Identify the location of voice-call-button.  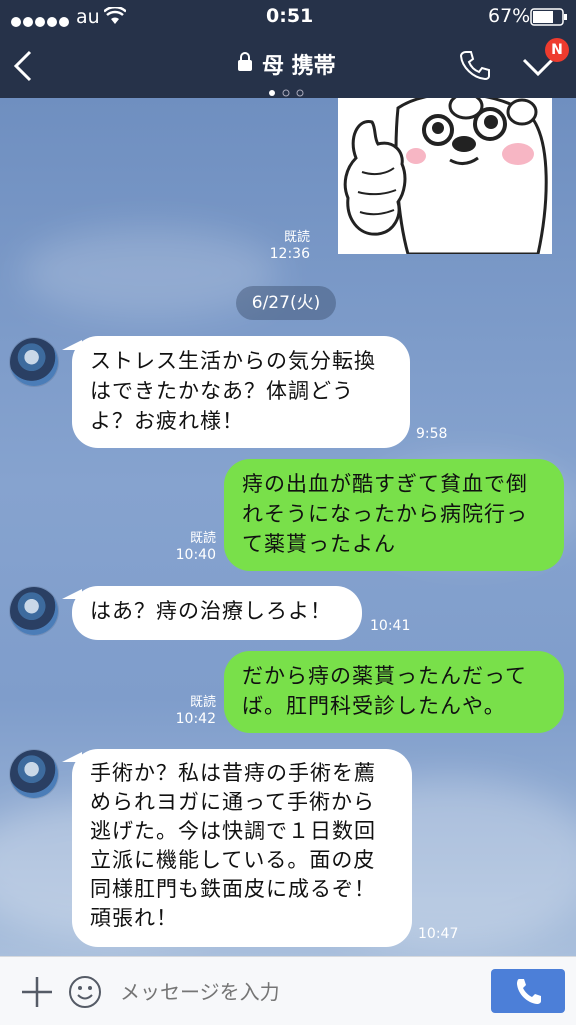
(528, 991).